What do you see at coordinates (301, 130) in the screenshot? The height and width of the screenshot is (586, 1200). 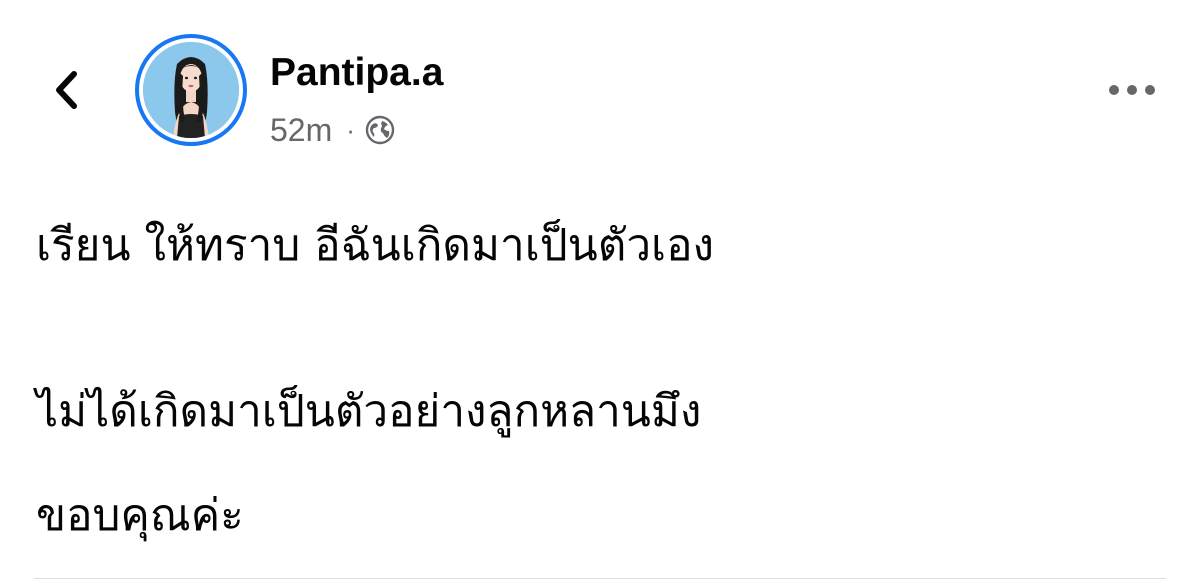 I see `post-timestamp: 52m` at bounding box center [301, 130].